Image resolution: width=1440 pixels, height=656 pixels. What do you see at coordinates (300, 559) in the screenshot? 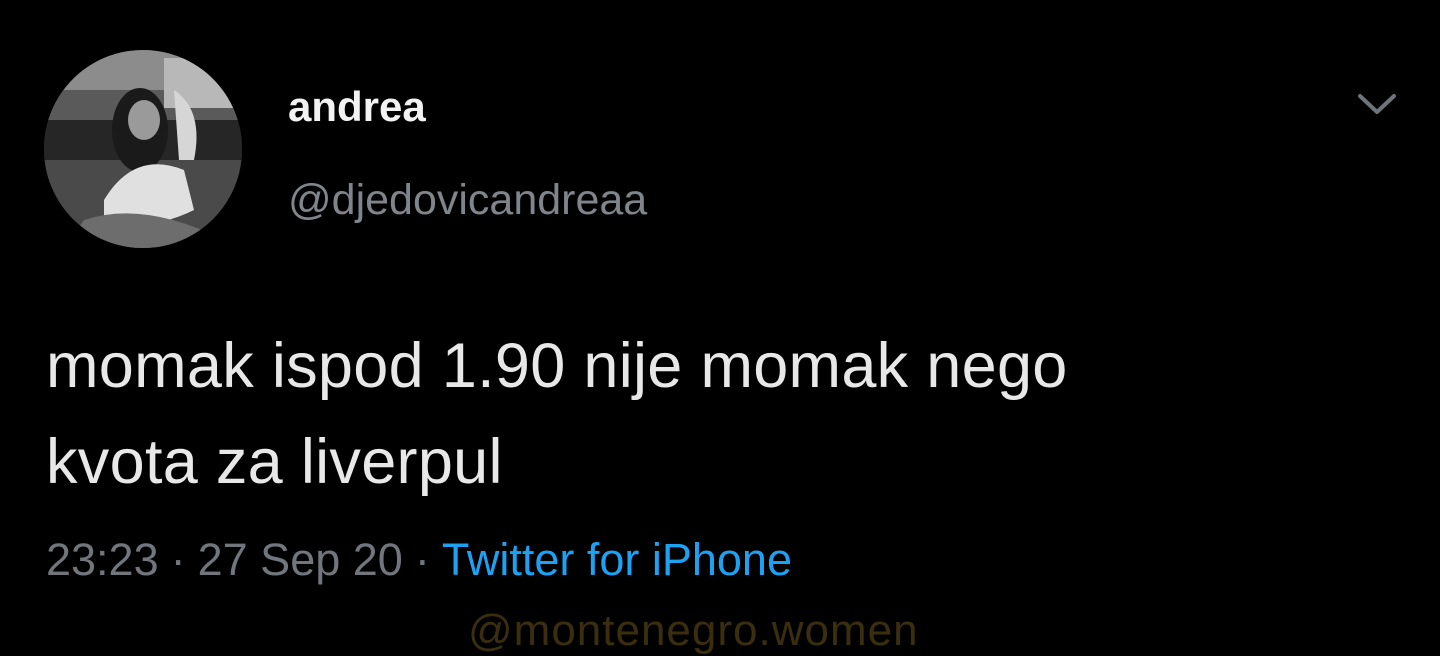
I see `tweet-date: 27 Sep 20` at bounding box center [300, 559].